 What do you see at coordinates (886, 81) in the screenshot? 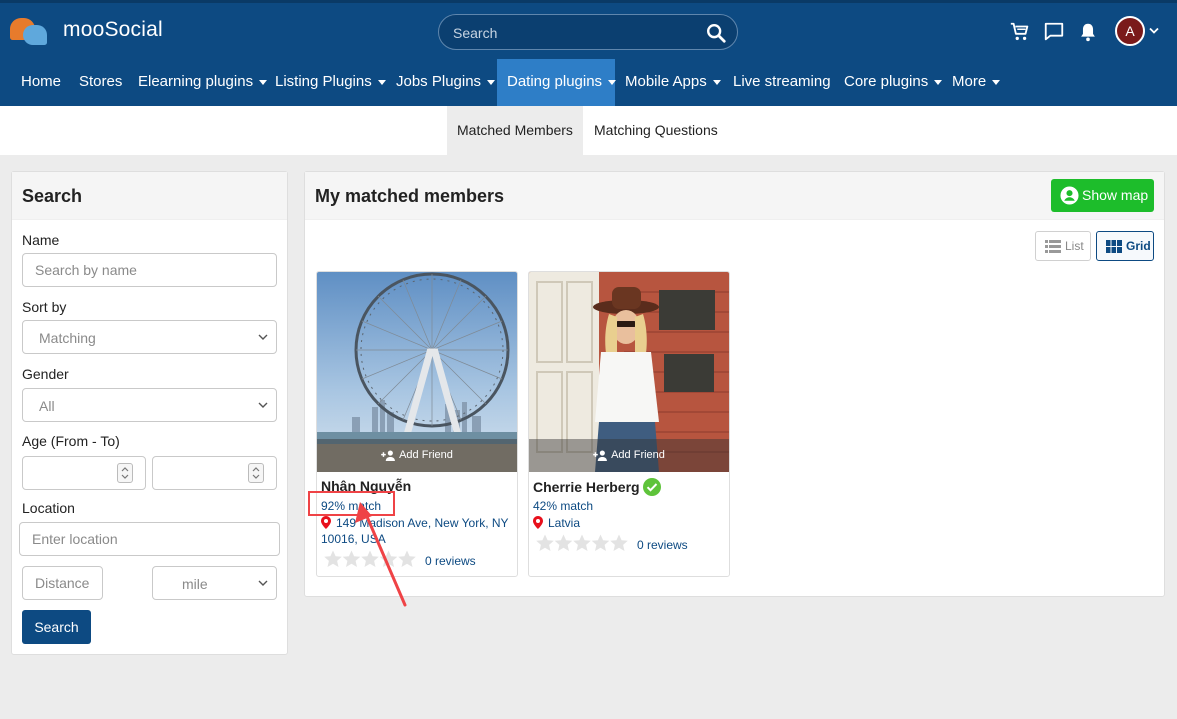
I see `nav-label: Core plugins` at bounding box center [886, 81].